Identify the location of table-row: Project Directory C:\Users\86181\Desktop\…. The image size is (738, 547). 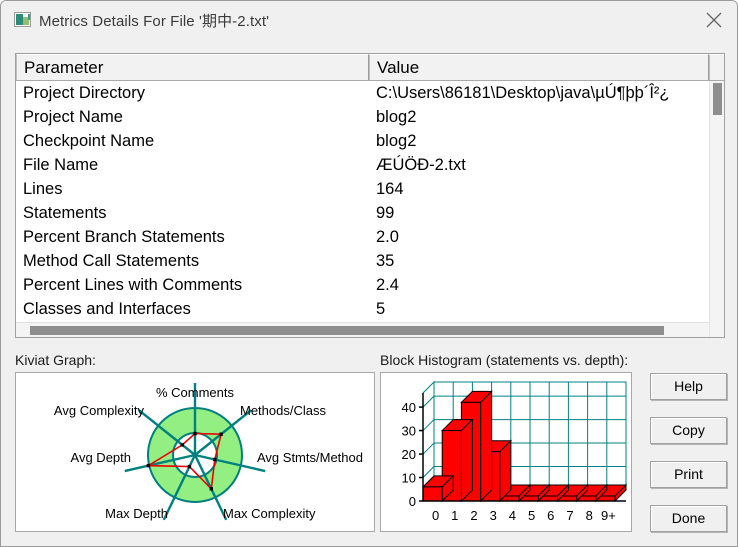
(363, 93).